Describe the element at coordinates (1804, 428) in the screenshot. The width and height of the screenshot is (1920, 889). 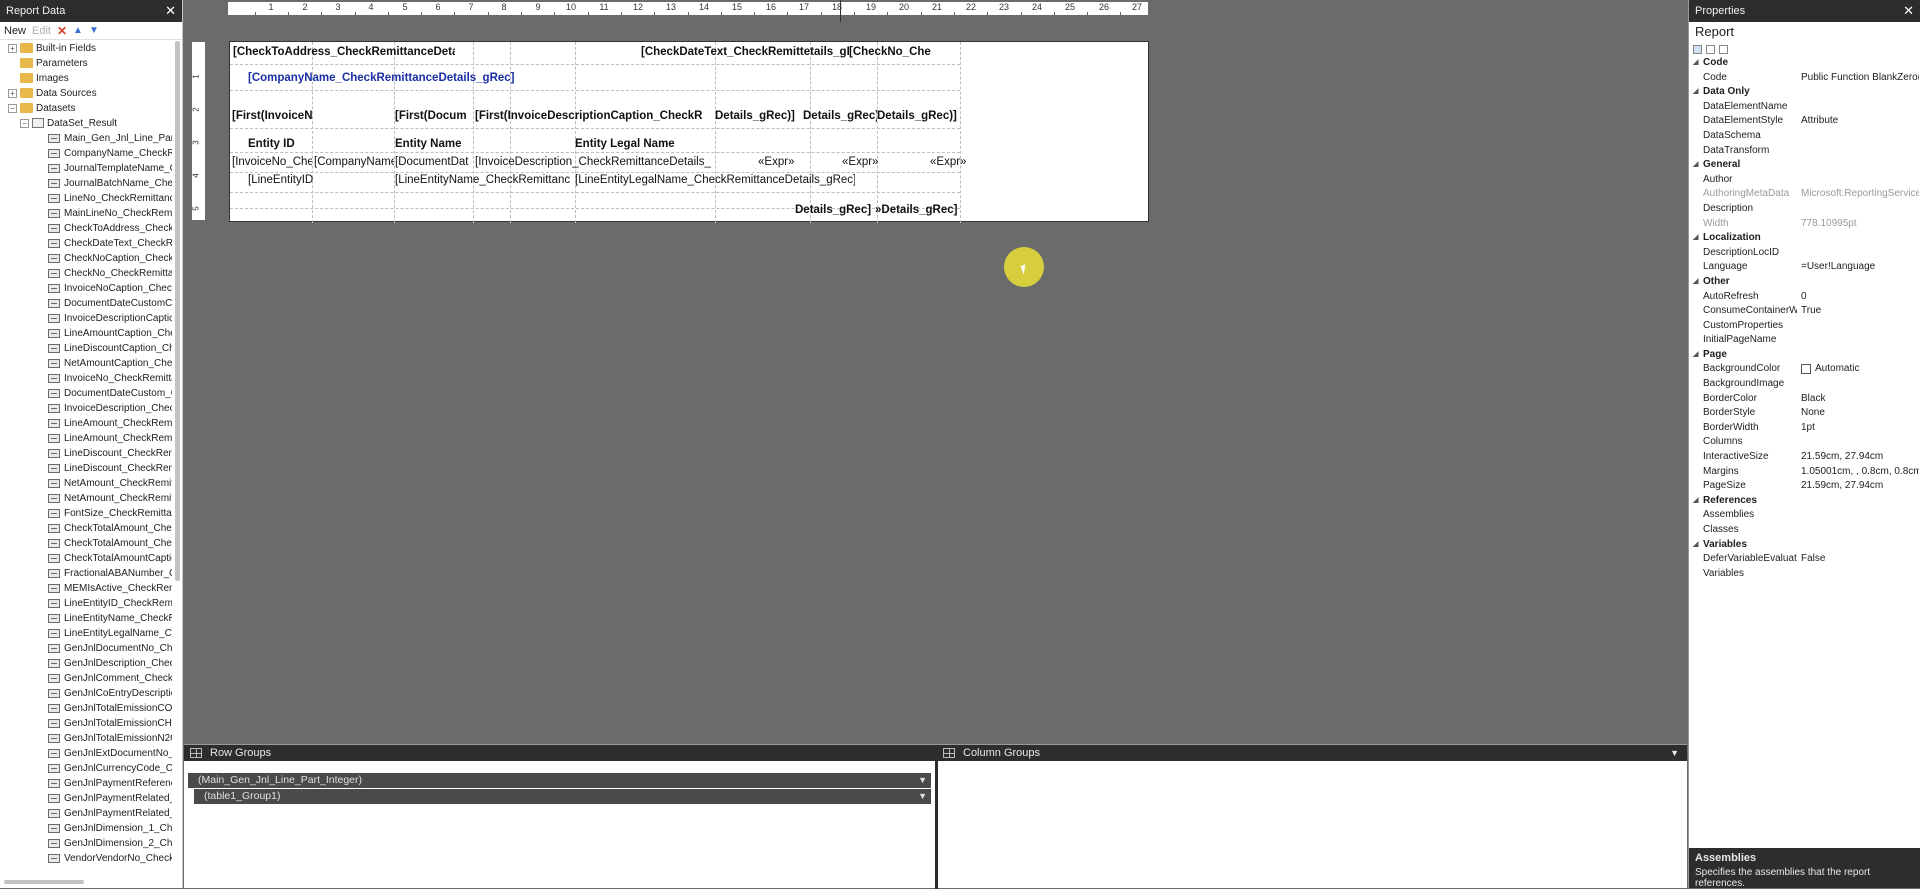
I see `property-row: BorderWidth 1pt` at that location.